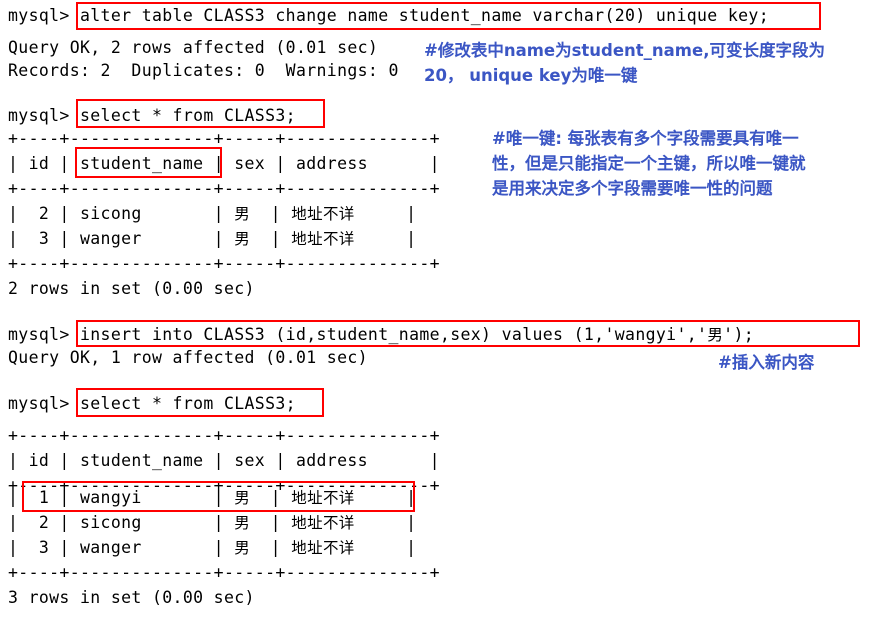 This screenshot has width=890, height=621. I want to click on terminal-line-tbl1-row-2: | 3 | wanger | 男 | 地址不详 |, so click(212, 238).